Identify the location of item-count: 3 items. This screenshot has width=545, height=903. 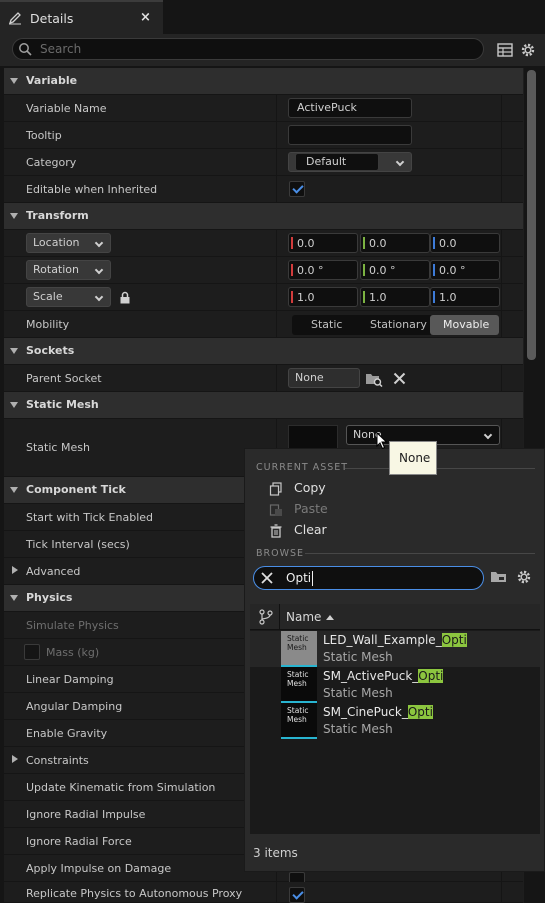
(275, 853).